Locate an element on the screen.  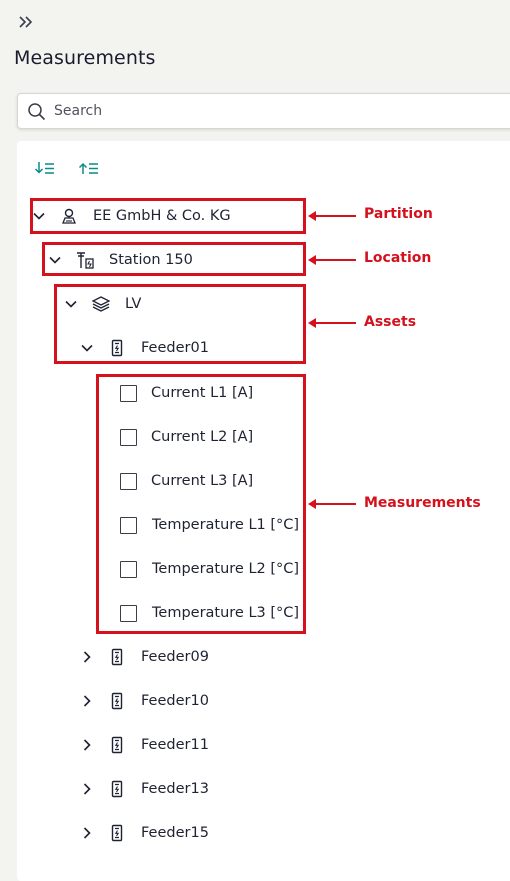
tree-node-label: Feeder13 is located at coordinates (175, 789).